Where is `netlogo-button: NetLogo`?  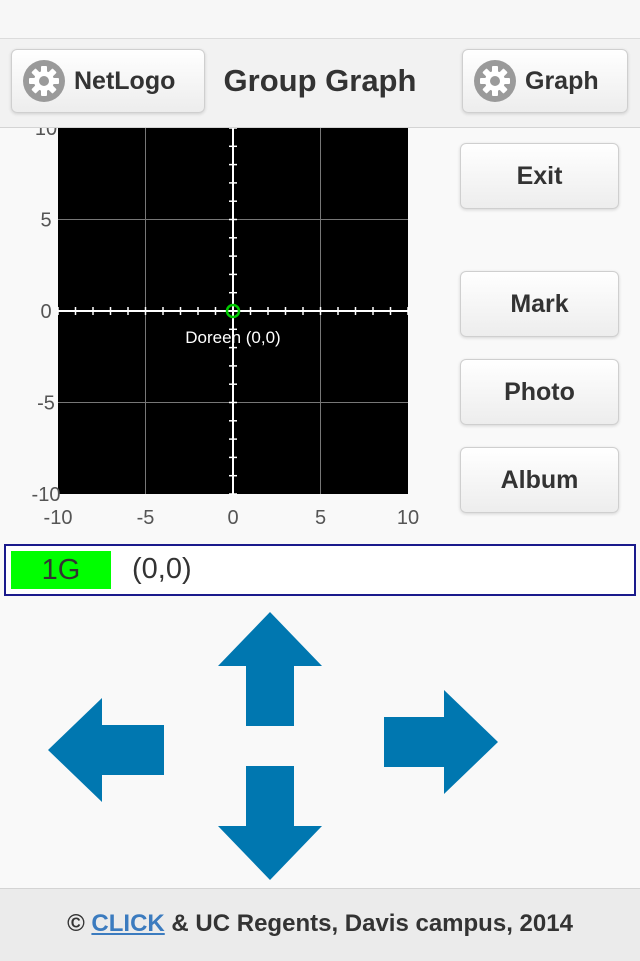 netlogo-button: NetLogo is located at coordinates (108, 81).